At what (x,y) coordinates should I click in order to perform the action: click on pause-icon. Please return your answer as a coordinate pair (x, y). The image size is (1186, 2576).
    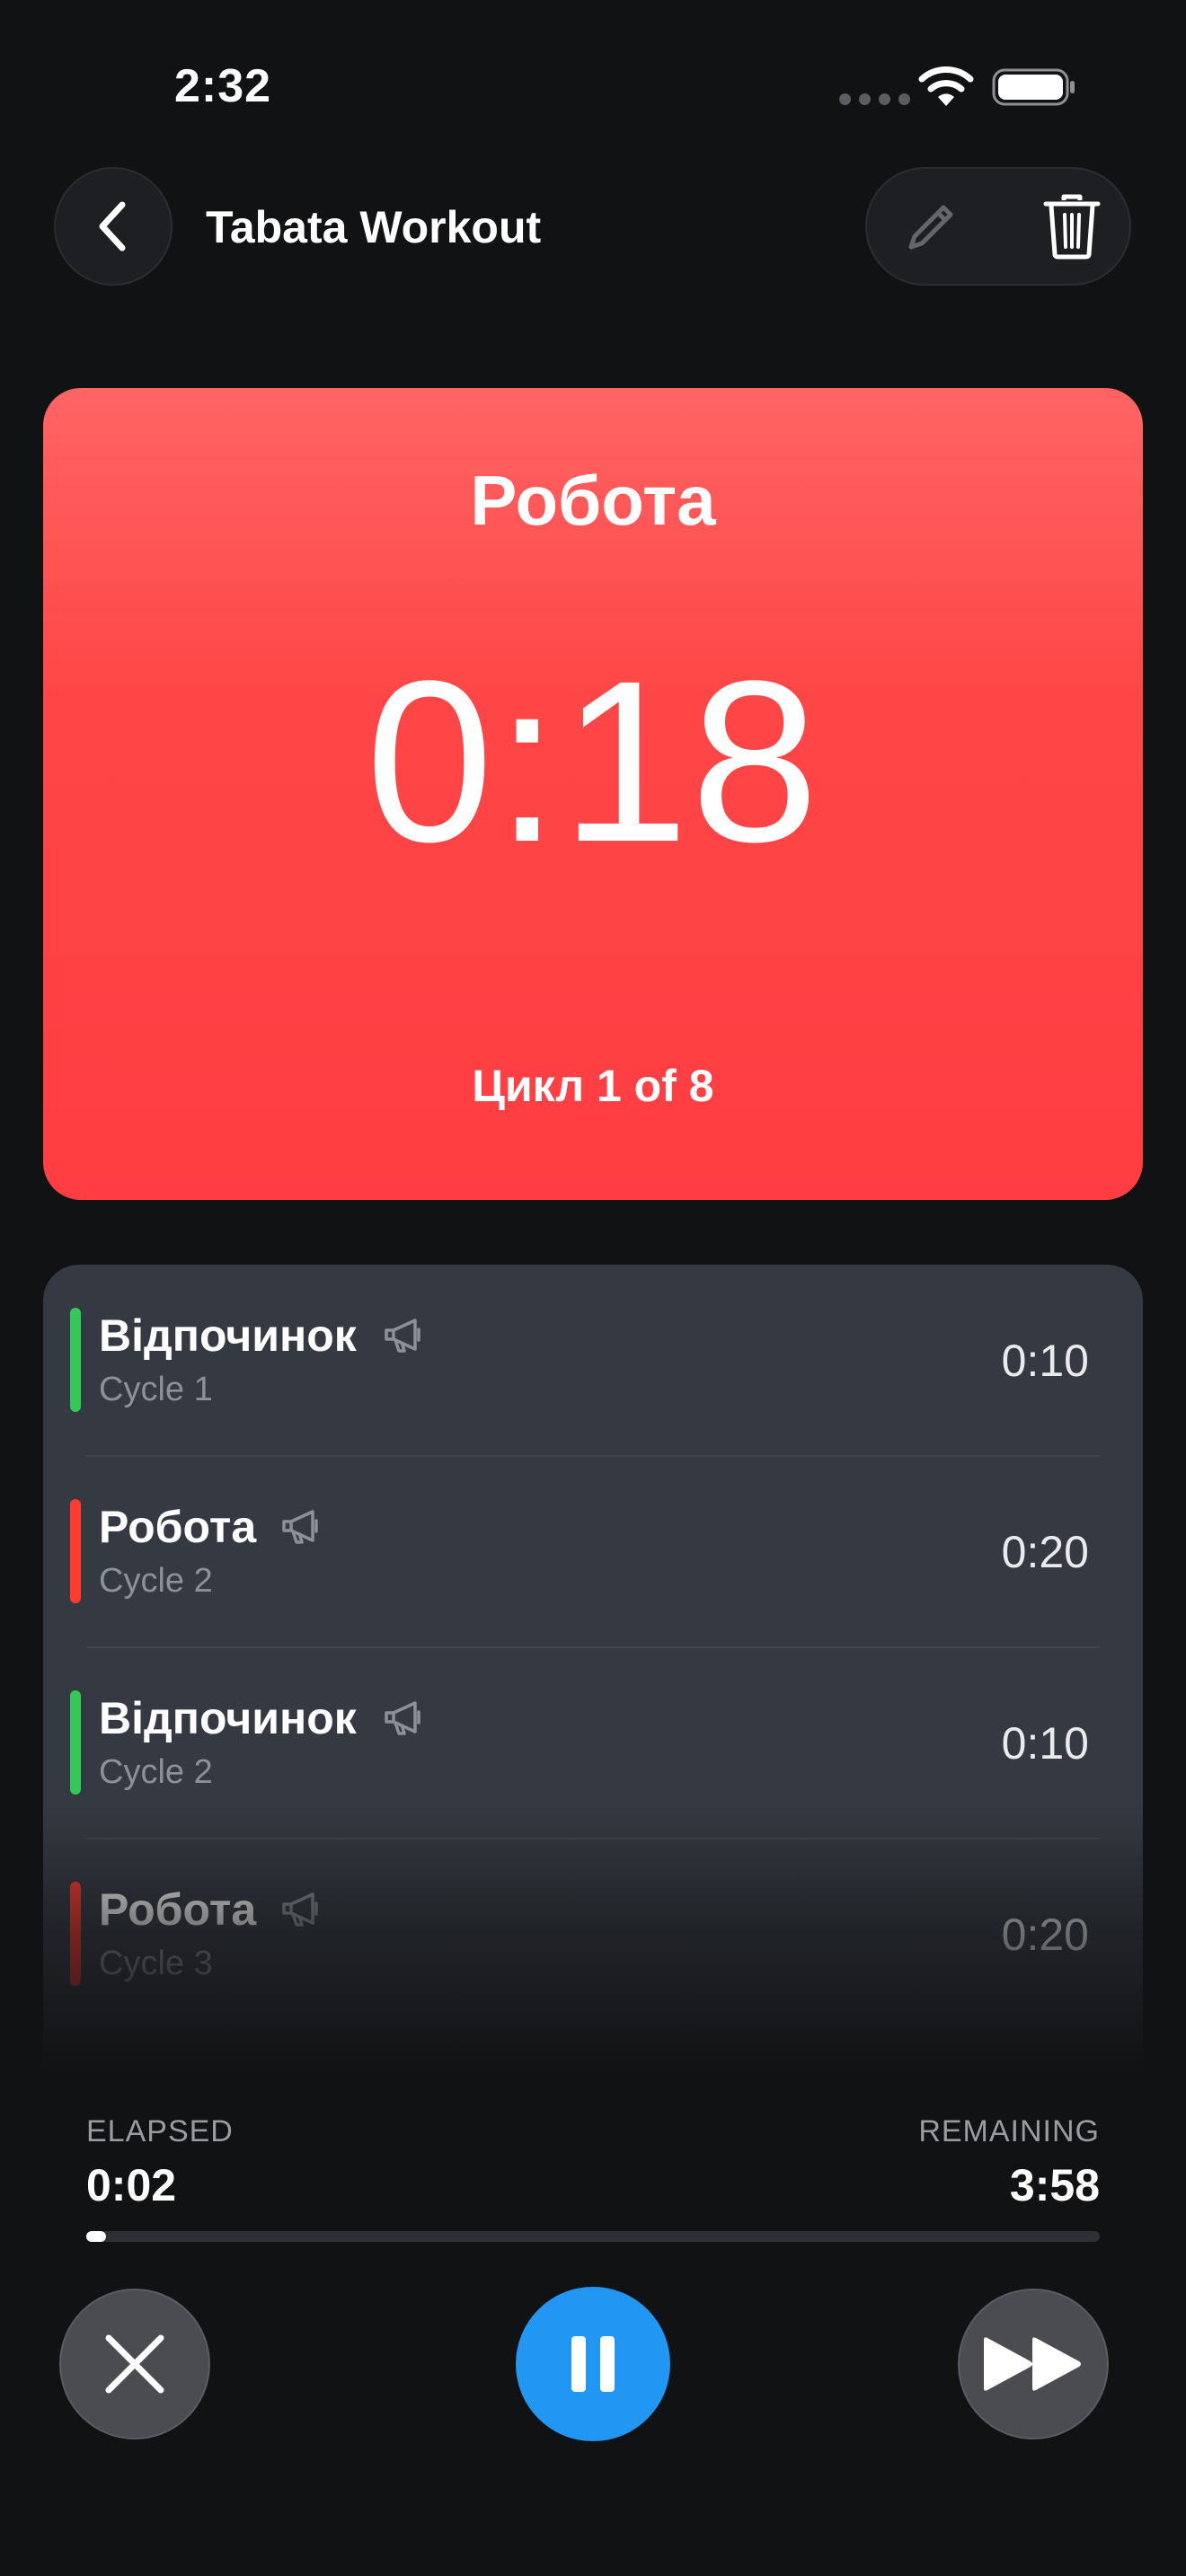
    Looking at the image, I should click on (593, 2364).